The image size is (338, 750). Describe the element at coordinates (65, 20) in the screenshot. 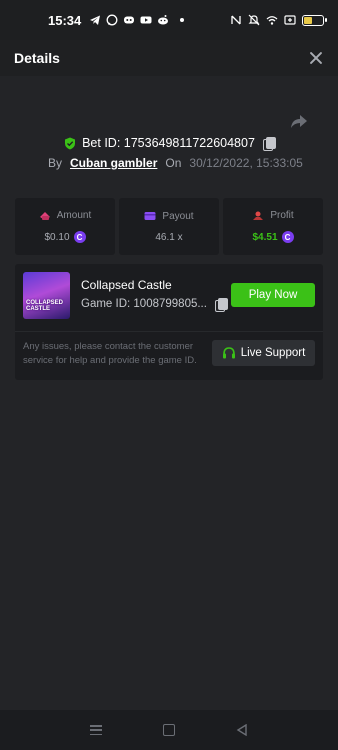

I see `status-time: 15:34` at that location.